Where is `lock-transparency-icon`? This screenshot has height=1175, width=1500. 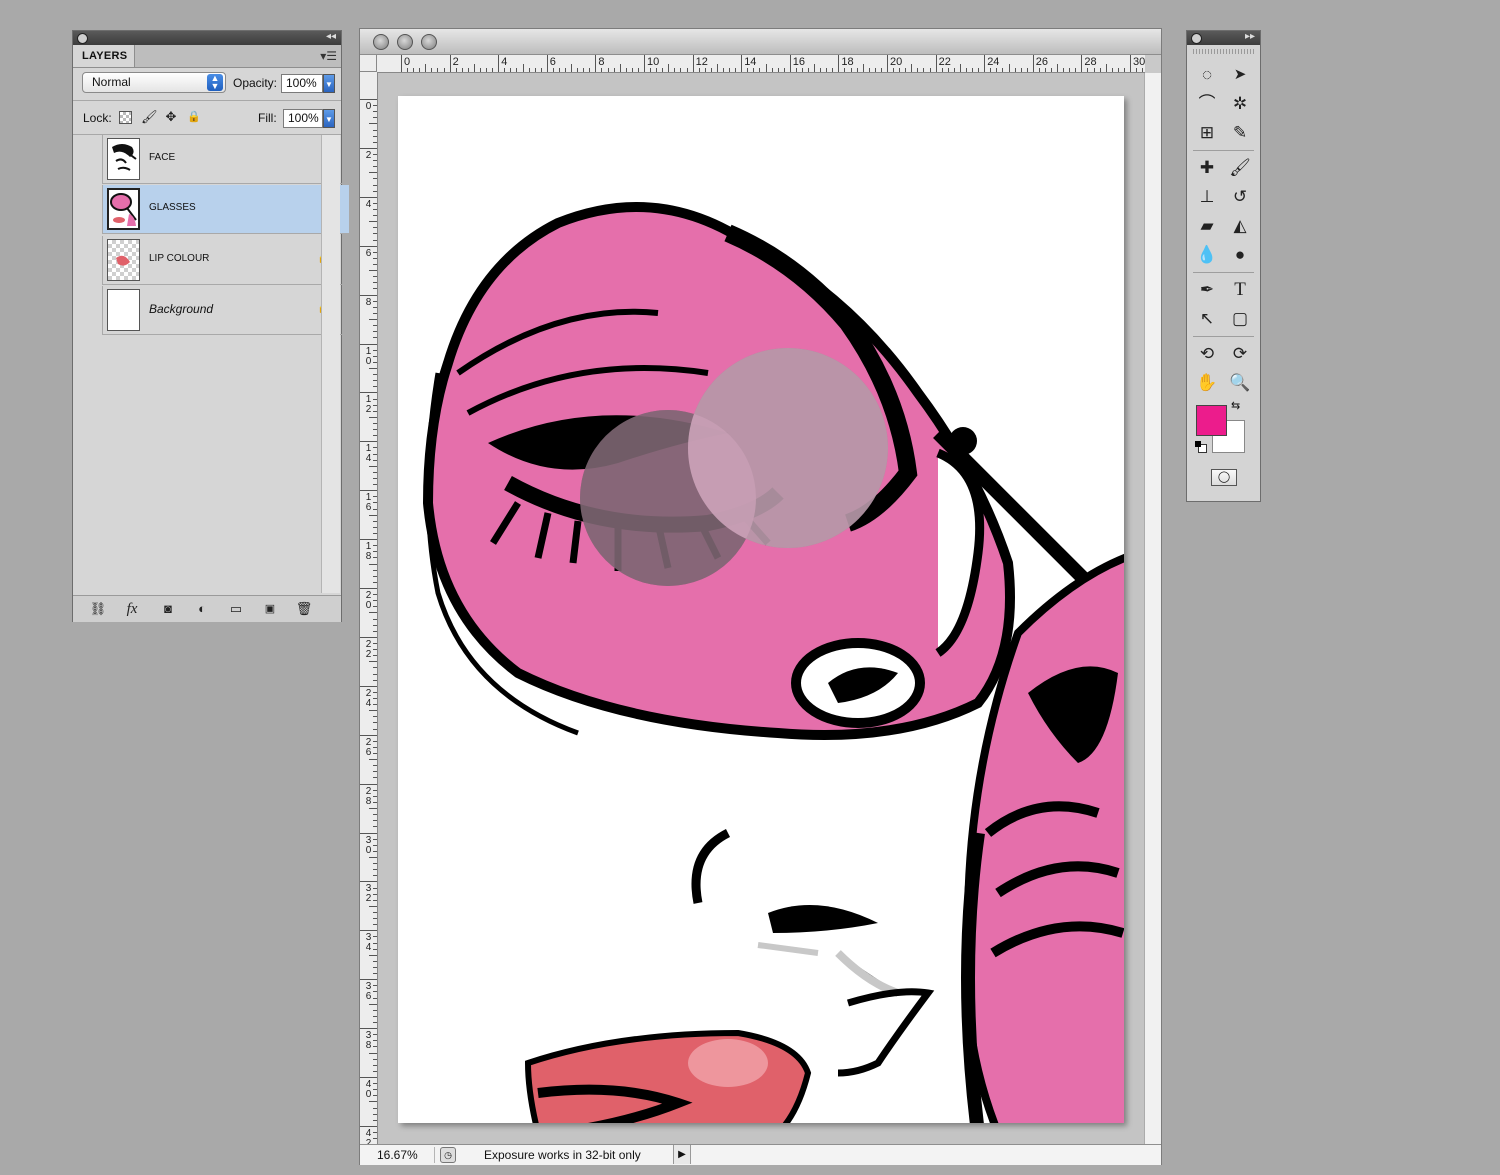
lock-transparency-icon is located at coordinates (125, 117).